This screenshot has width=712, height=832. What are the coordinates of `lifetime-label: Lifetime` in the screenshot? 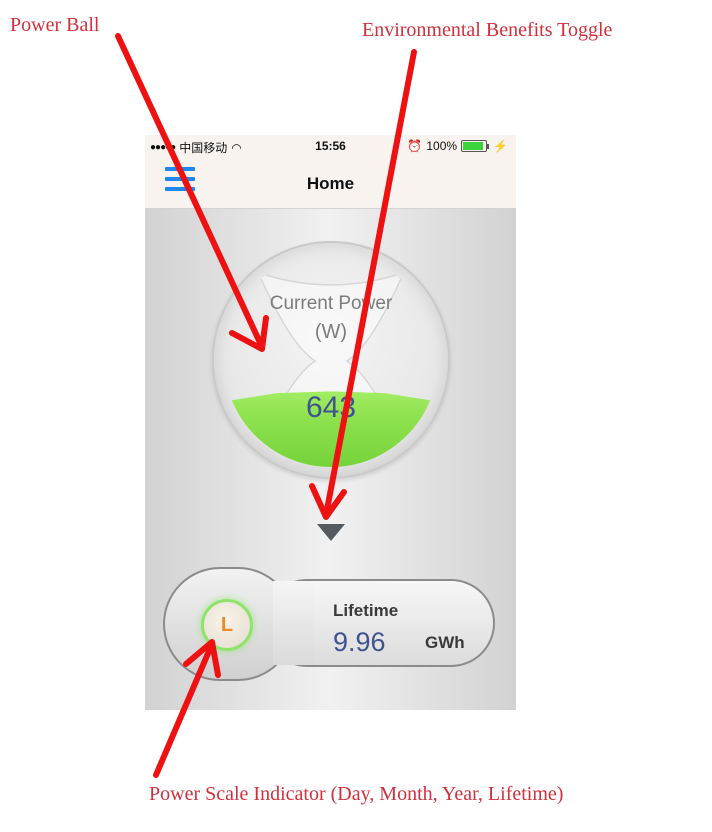 It's located at (366, 610).